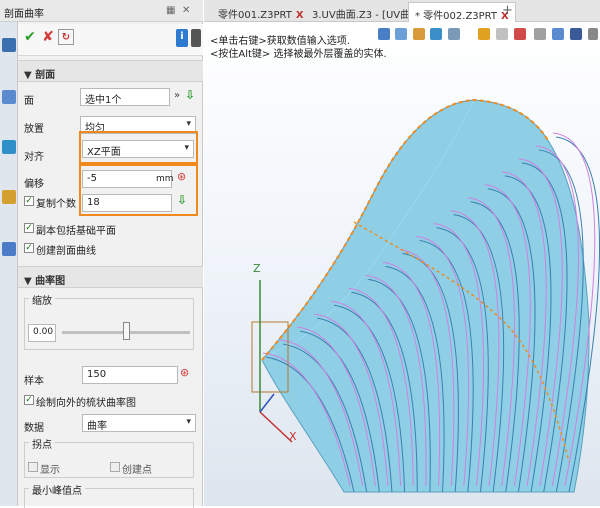 This screenshot has height=508, width=600. What do you see at coordinates (170, 10) in the screenshot?
I see `pin-icon: ▦` at bounding box center [170, 10].